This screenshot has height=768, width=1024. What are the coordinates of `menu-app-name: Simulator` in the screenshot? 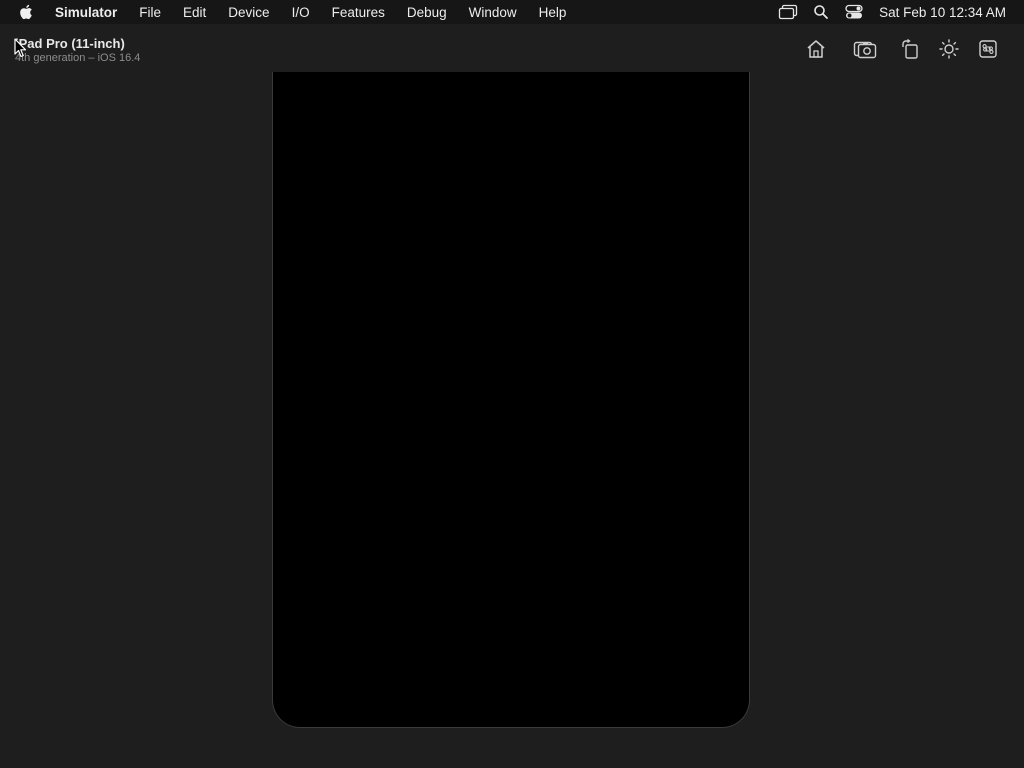 It's located at (88, 12).